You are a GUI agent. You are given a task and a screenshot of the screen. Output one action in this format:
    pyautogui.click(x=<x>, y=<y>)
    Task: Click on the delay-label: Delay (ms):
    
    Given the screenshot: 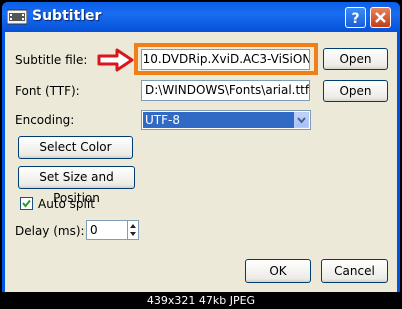 What is the action you would take?
    pyautogui.click(x=50, y=231)
    